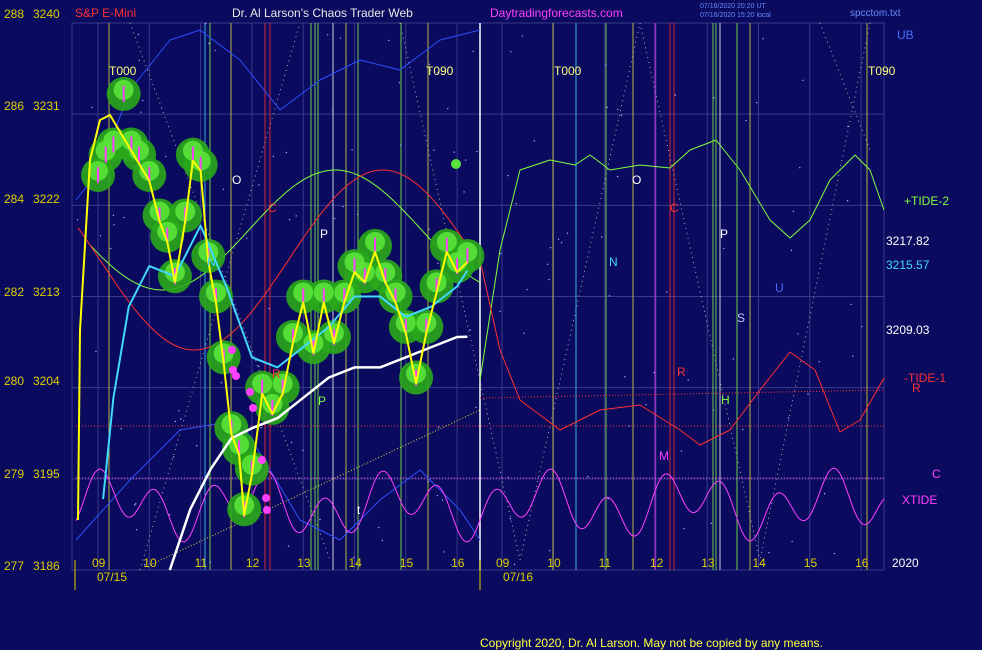  I want to click on xtide-label: XTIDE, so click(919, 500).